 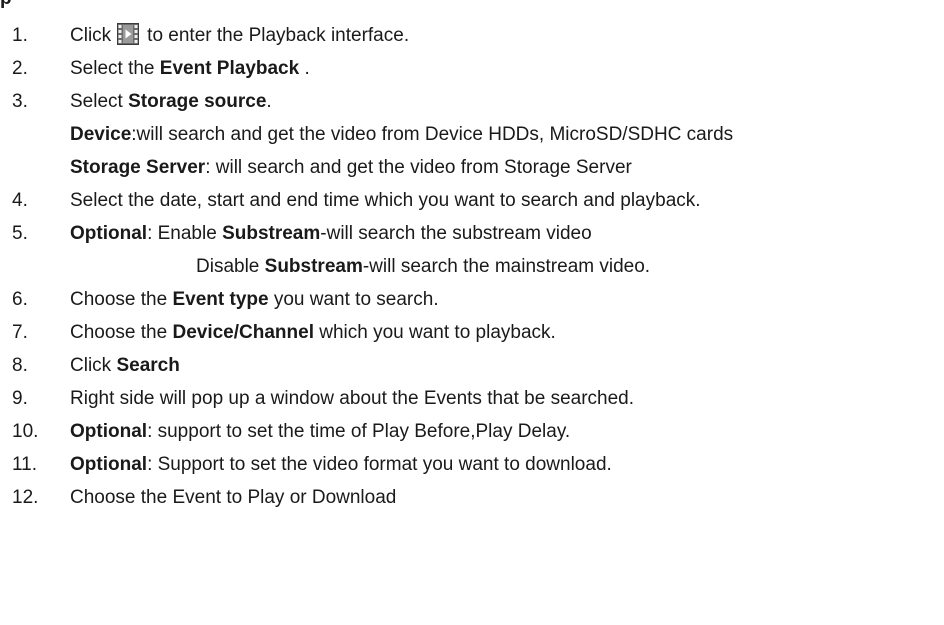 What do you see at coordinates (20, 68) in the screenshot?
I see `step-number: 2.` at bounding box center [20, 68].